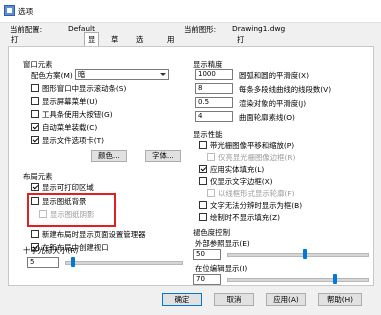  Describe the element at coordinates (240, 44) in the screenshot. I see `tab-plot: 打印` at that location.